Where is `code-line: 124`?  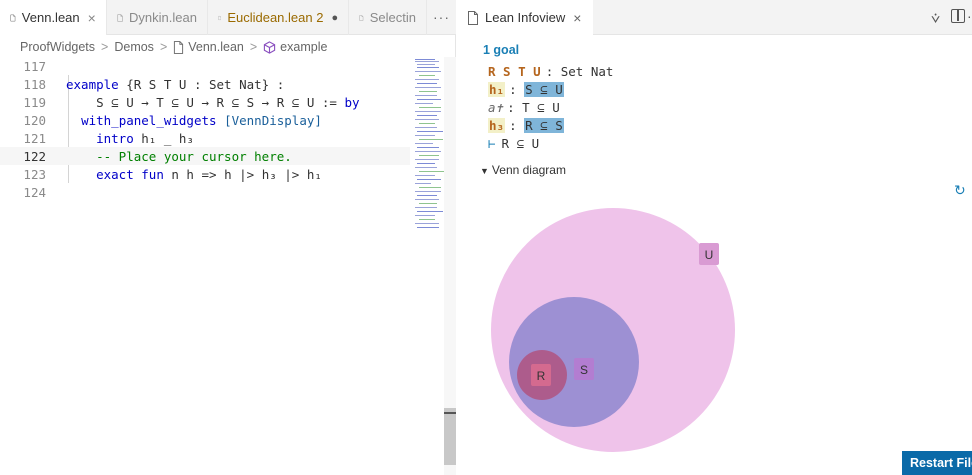
code-line: 124 is located at coordinates (205, 192).